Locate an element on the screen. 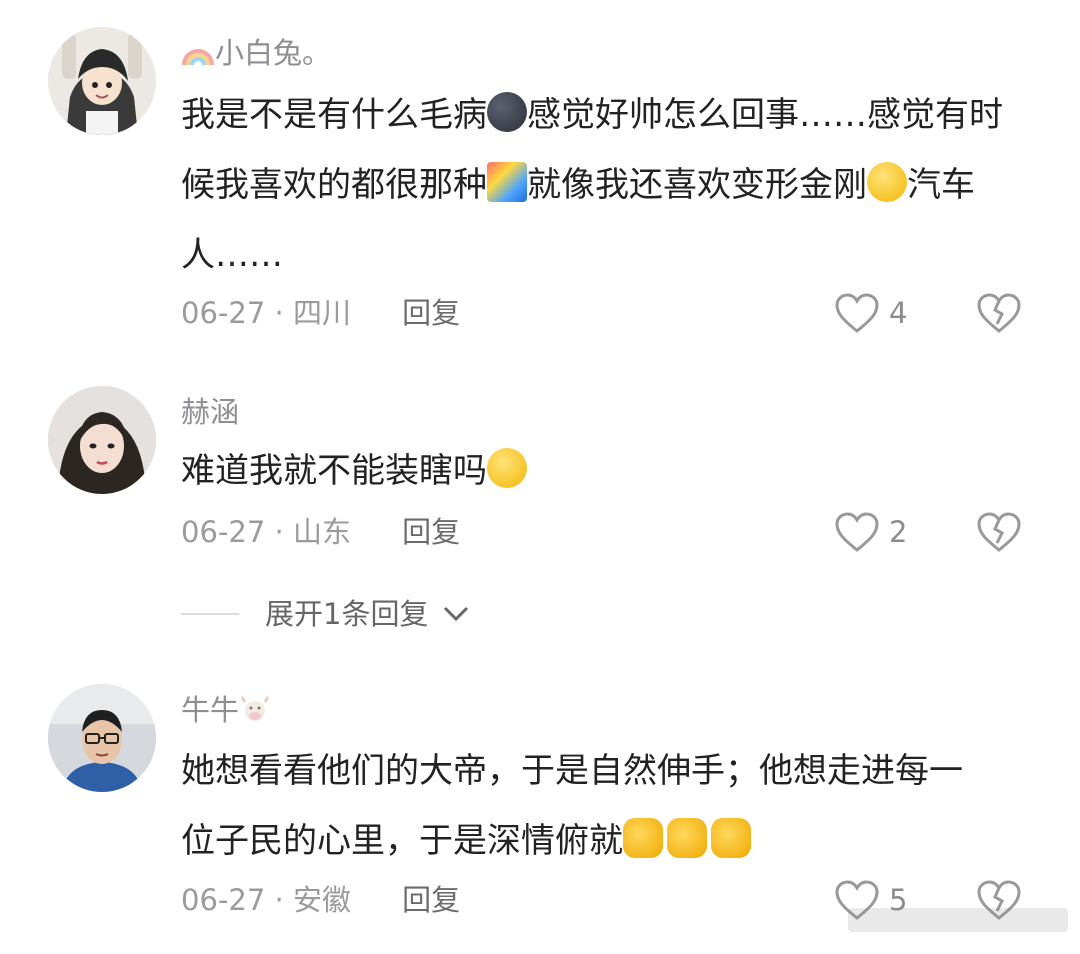 This screenshot has width=1080, height=954. expand-replies-label: 展开1条回复 is located at coordinates (347, 614).